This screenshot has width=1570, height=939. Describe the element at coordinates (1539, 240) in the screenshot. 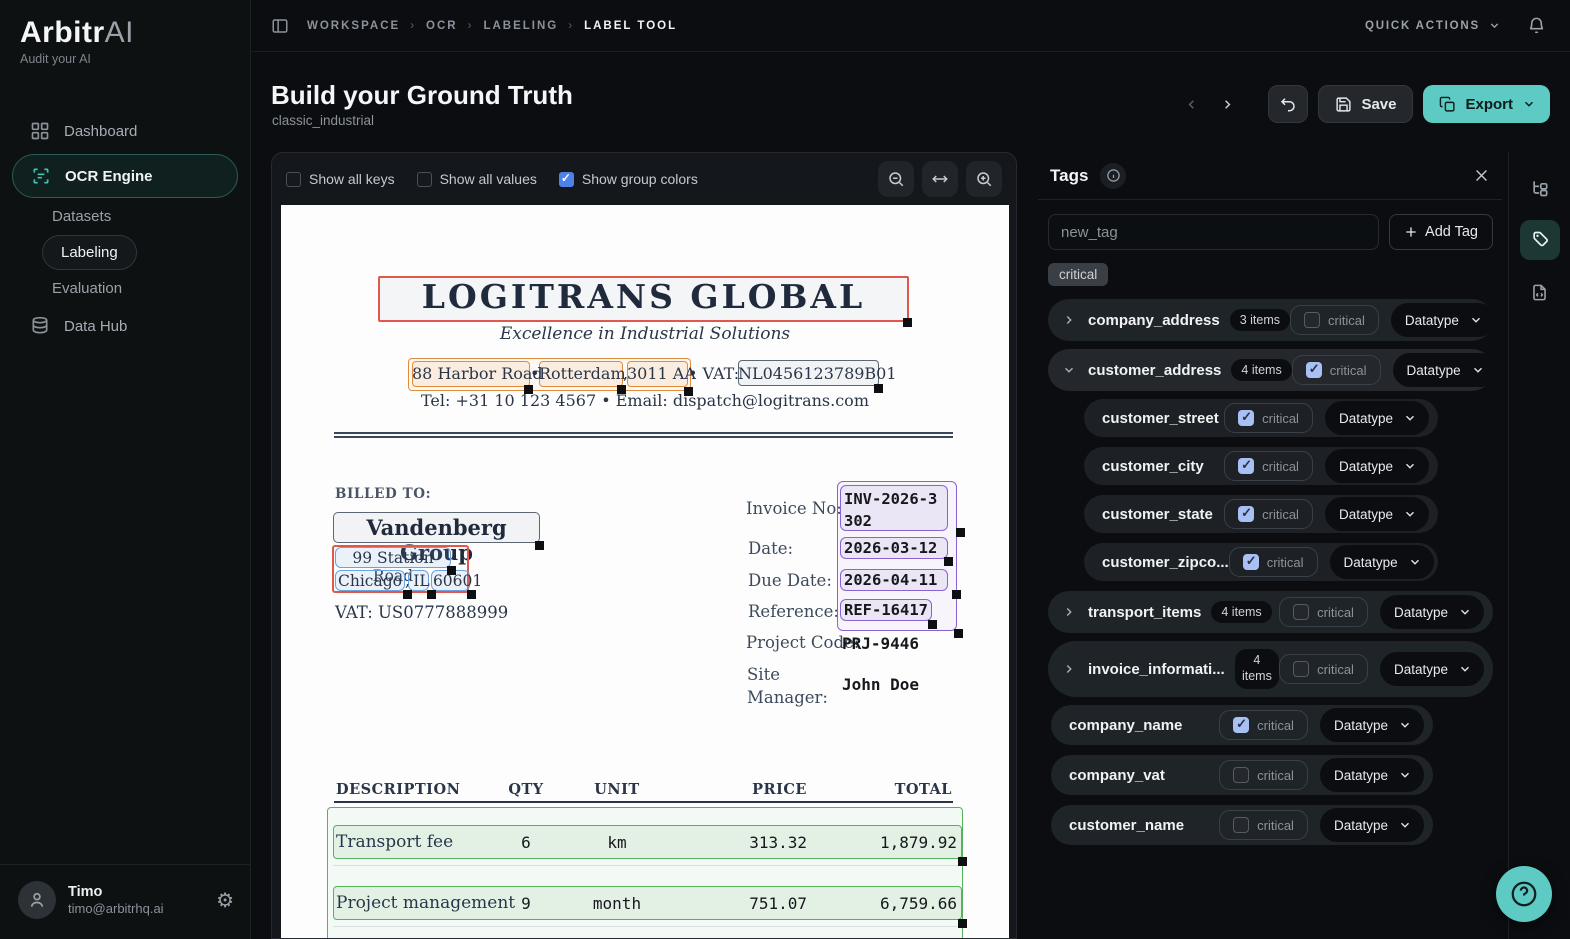

I see `tags-view-button` at that location.